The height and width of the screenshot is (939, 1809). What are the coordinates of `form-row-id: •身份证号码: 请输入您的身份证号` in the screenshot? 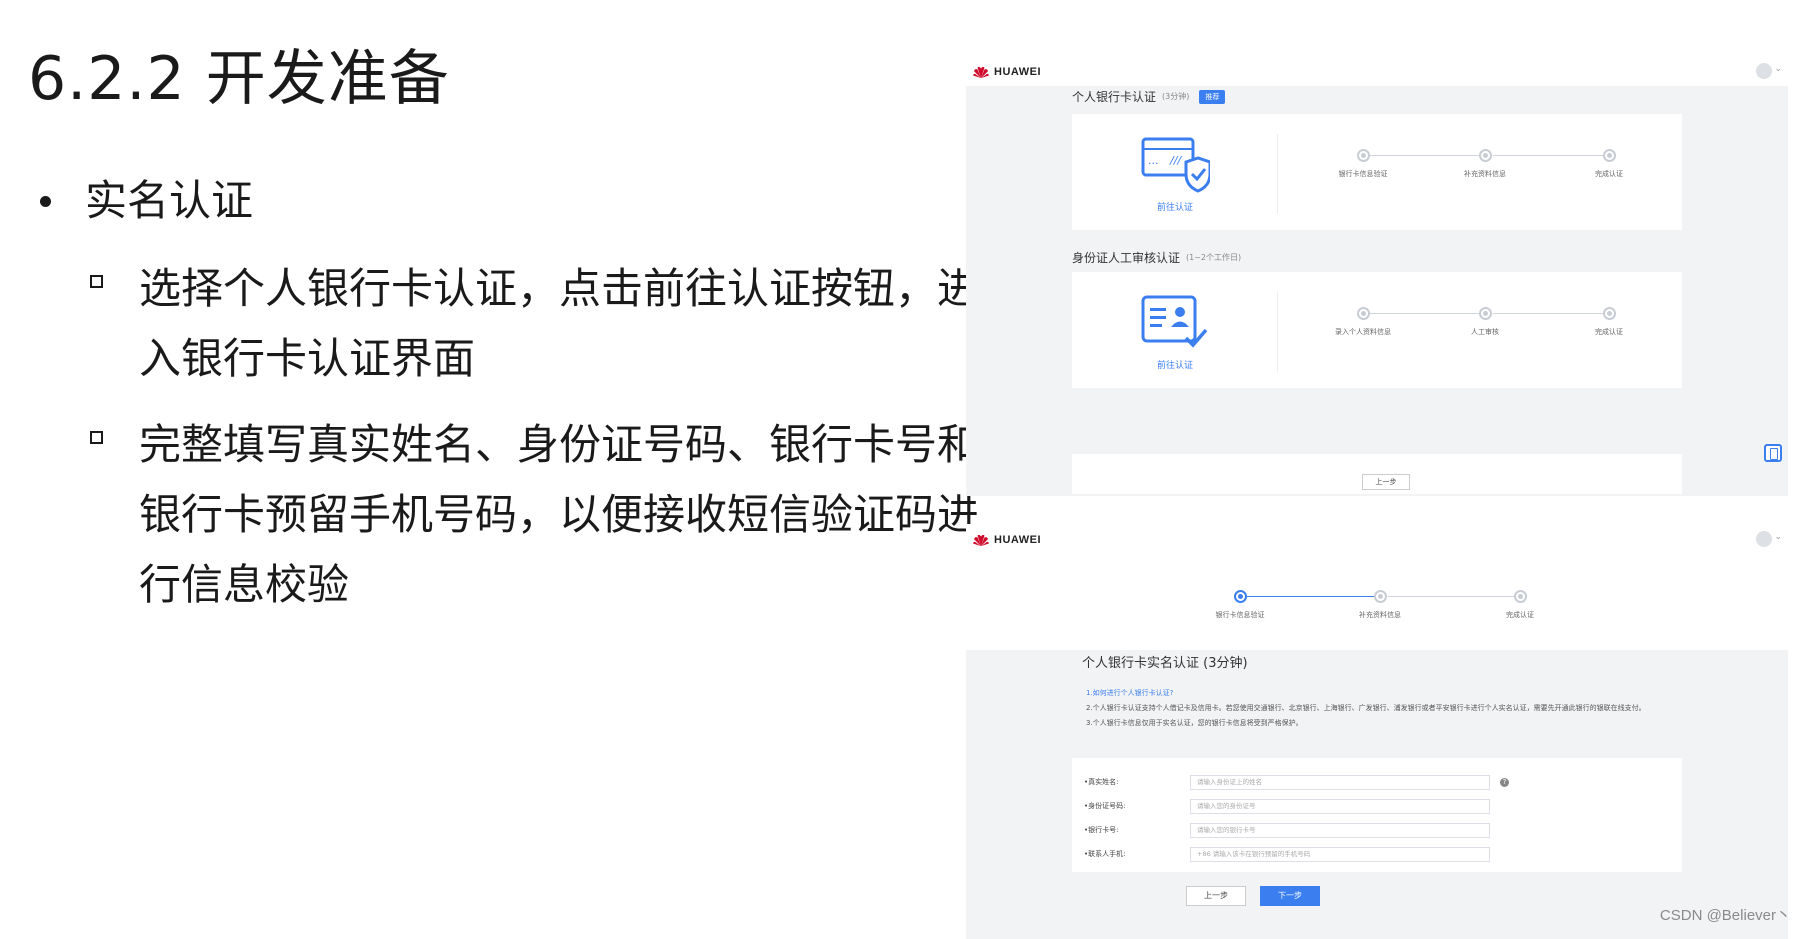 It's located at (1287, 806).